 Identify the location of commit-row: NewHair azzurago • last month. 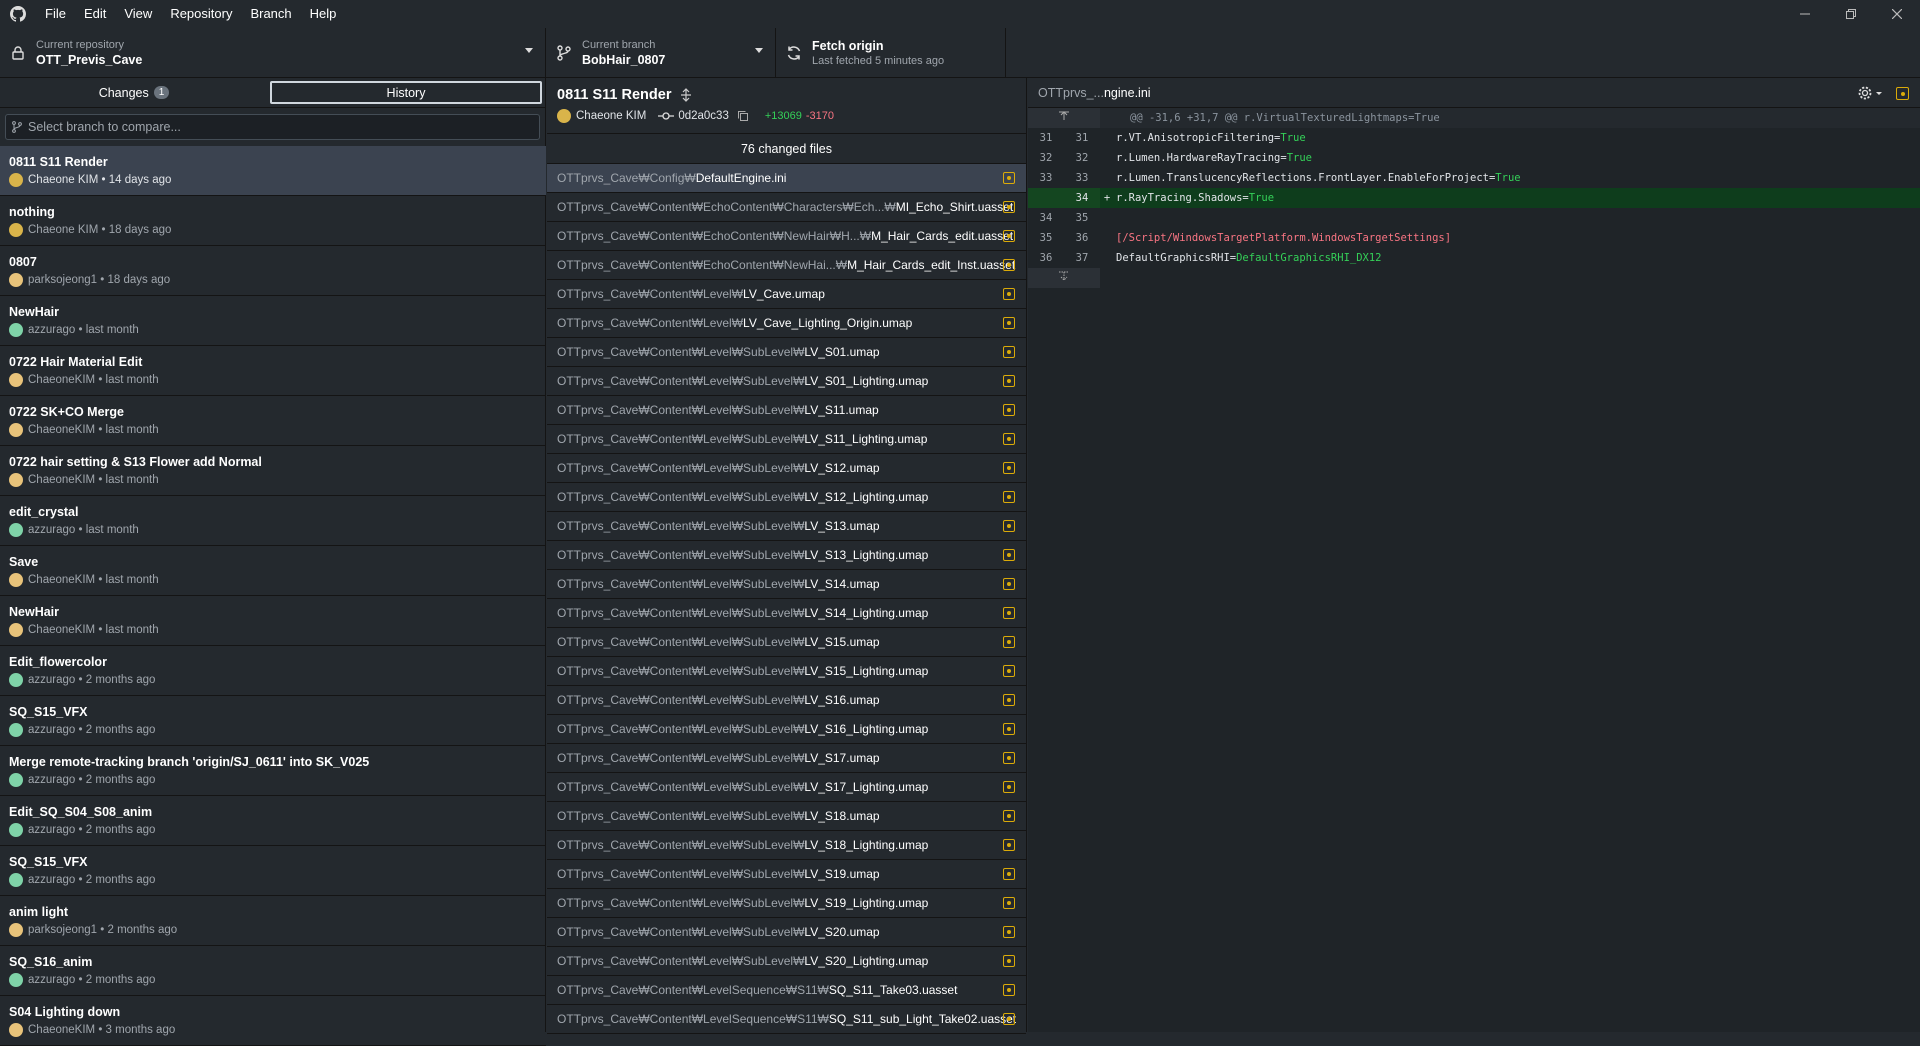
(273, 321).